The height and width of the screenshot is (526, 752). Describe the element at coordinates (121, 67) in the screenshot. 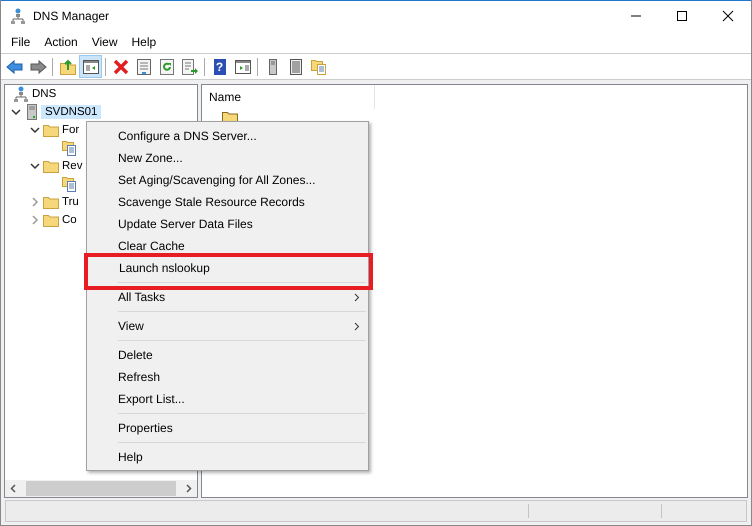

I see `delete-x-icon` at that location.